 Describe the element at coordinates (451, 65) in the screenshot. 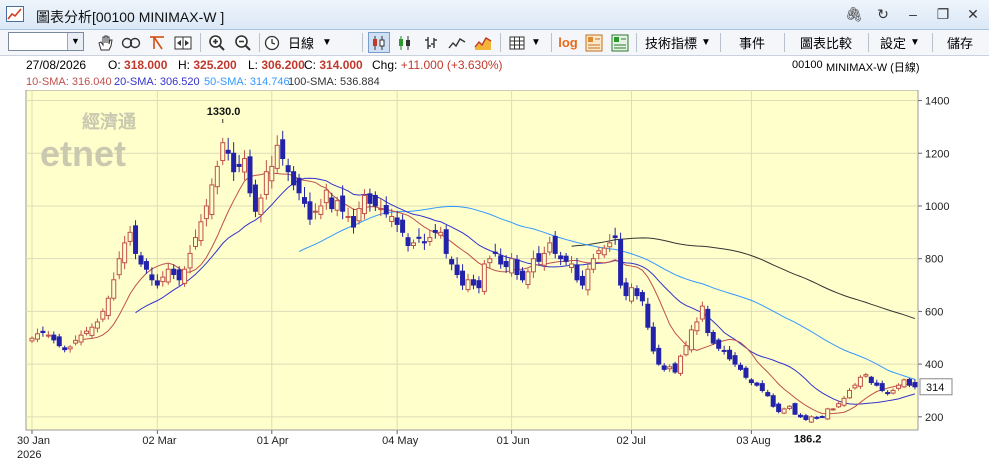

I see `change-value: +11.000 (+3.630%)` at that location.